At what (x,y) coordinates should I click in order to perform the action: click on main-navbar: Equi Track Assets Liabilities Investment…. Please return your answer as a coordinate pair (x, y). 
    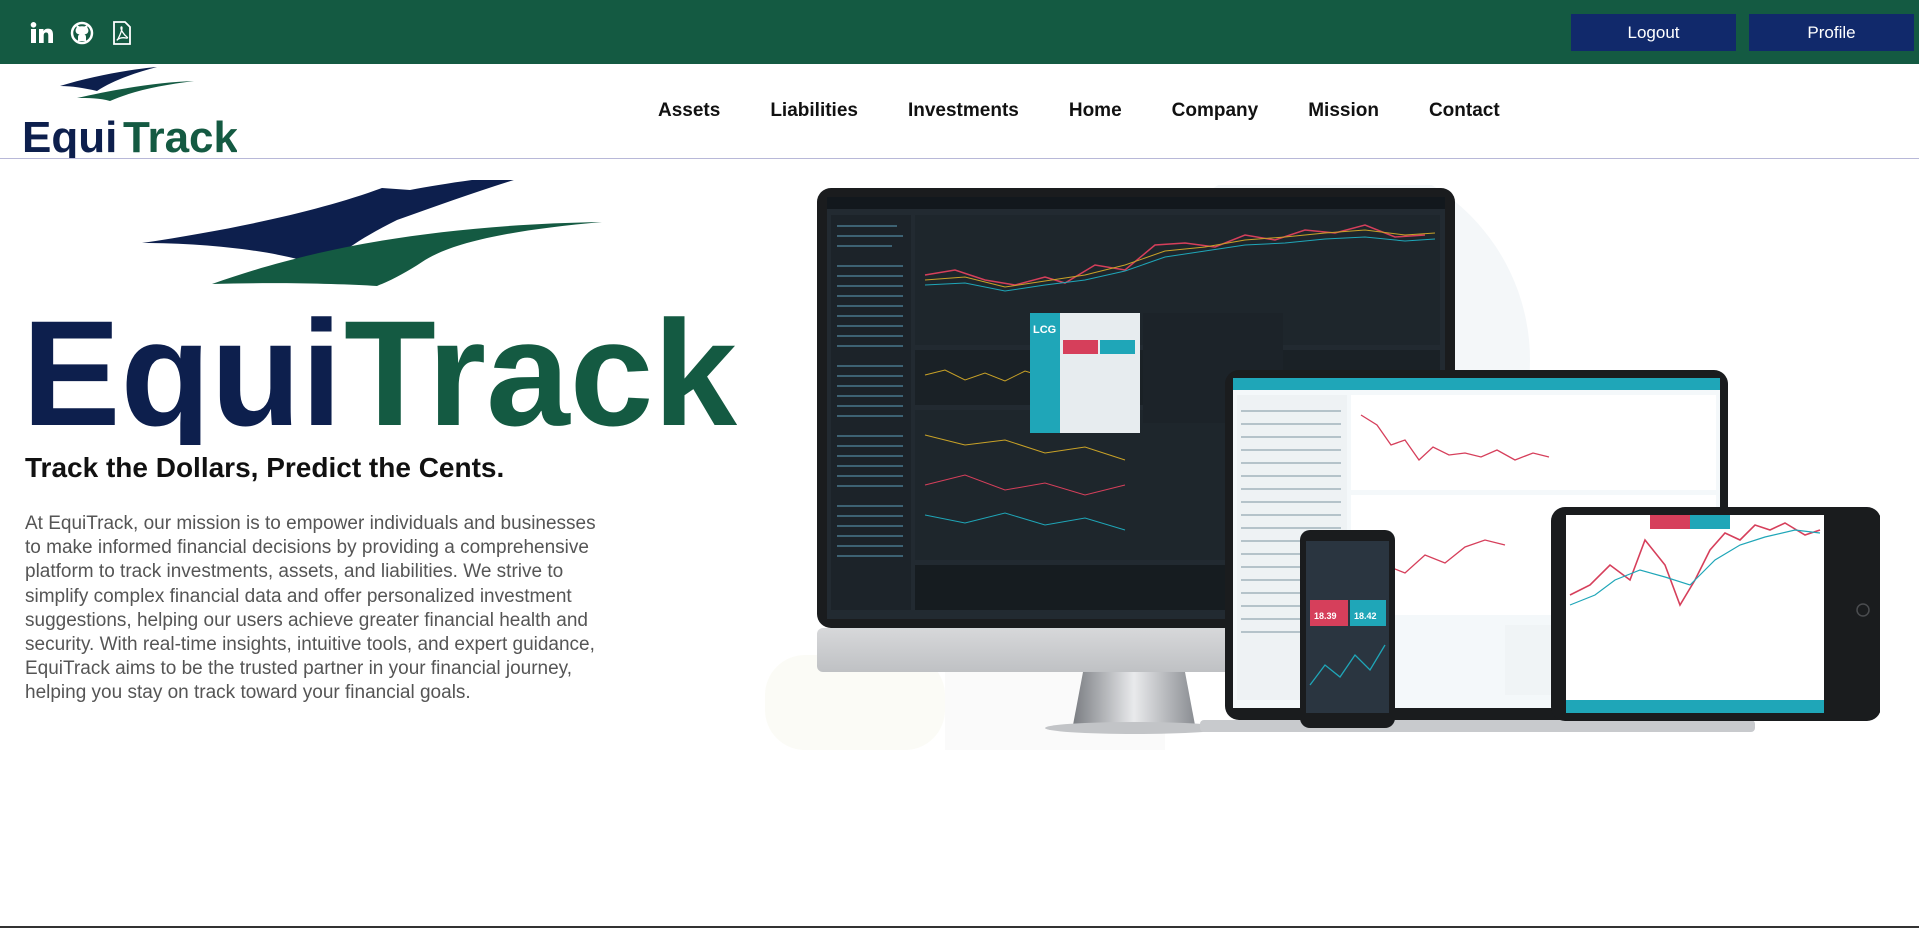
    Looking at the image, I should click on (959, 111).